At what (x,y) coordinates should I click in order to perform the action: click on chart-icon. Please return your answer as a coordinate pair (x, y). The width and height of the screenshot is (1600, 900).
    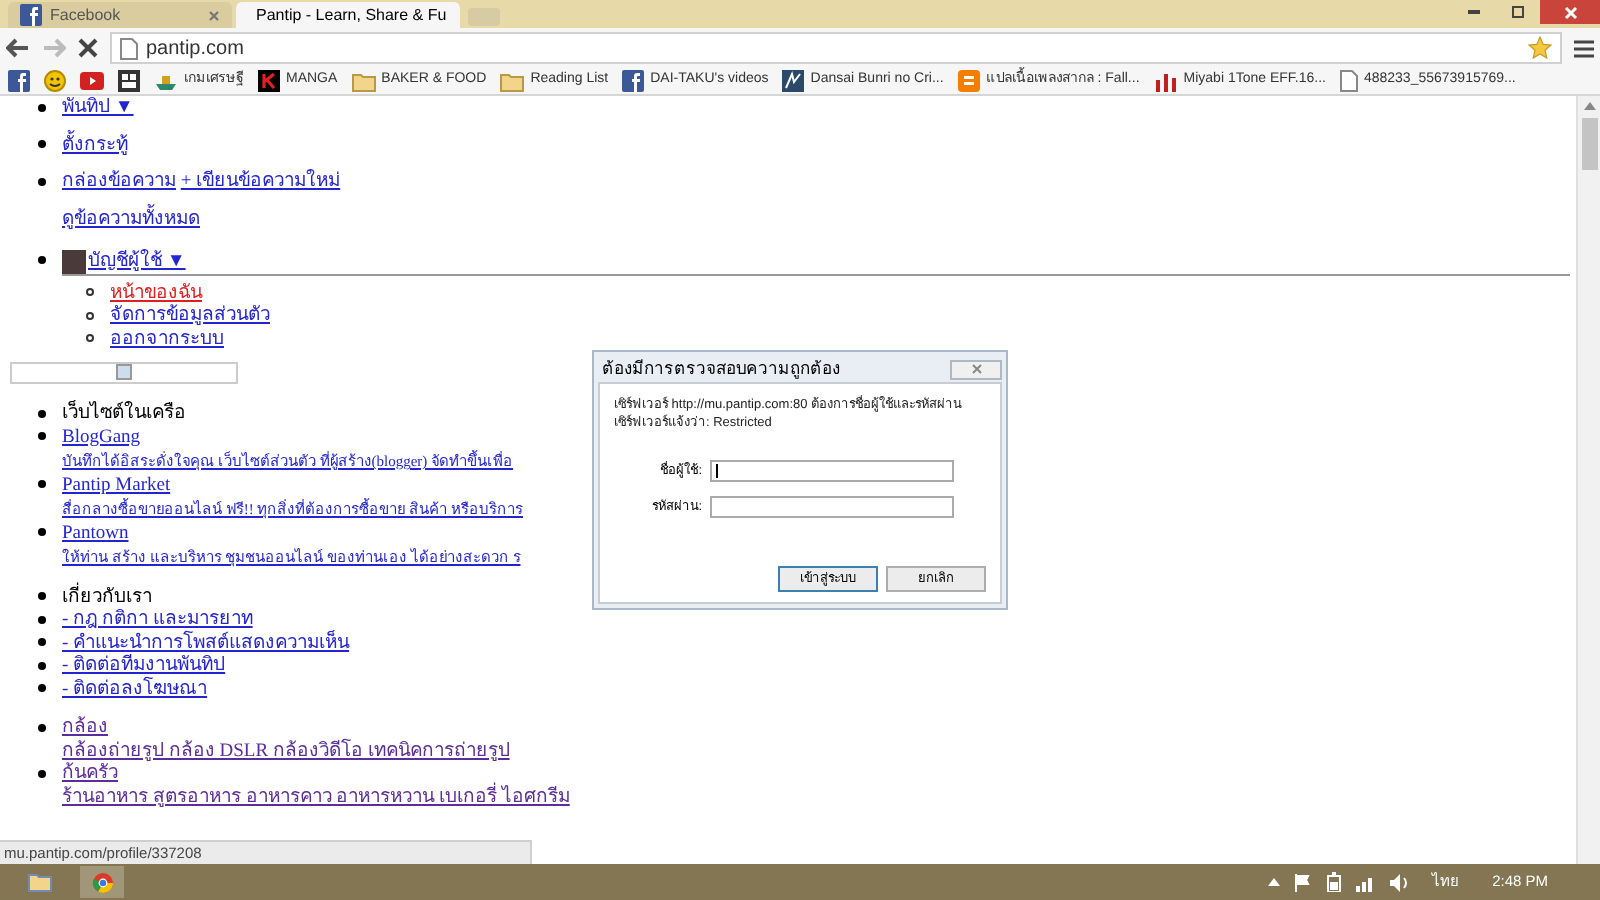
    Looking at the image, I should click on (1165, 81).